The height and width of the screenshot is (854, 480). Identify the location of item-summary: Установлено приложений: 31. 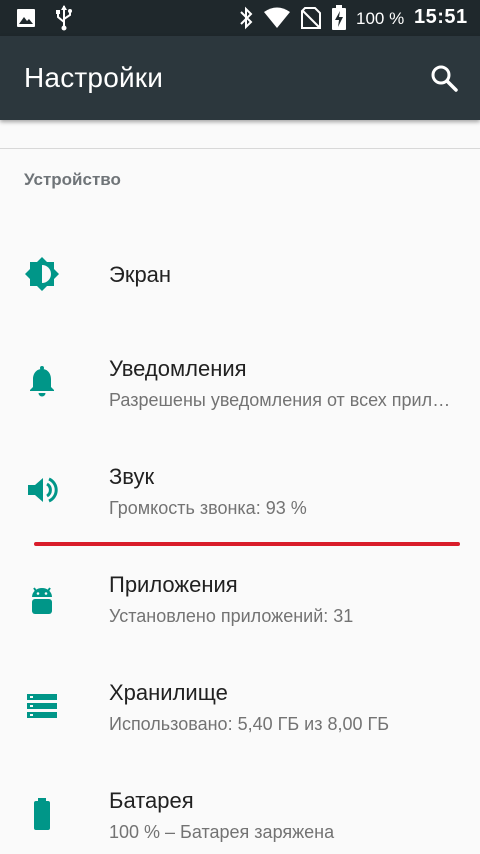
(231, 616).